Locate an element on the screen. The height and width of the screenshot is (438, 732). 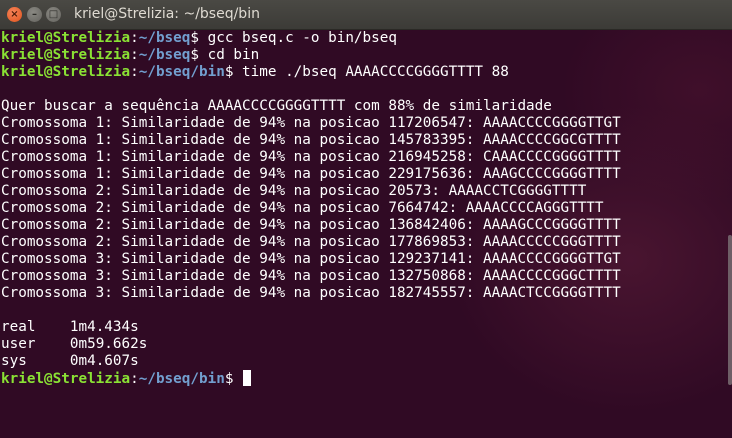
scrollbar is located at coordinates (730, 310).